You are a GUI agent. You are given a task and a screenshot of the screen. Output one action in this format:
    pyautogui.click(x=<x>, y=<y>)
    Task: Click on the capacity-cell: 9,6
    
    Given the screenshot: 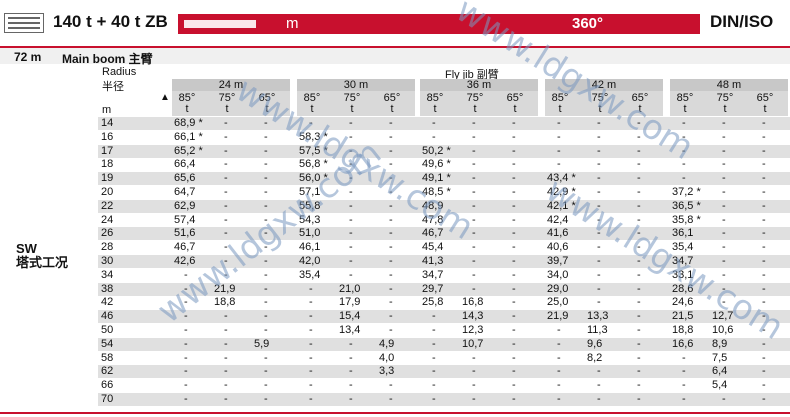 What is the action you would take?
    pyautogui.click(x=595, y=343)
    